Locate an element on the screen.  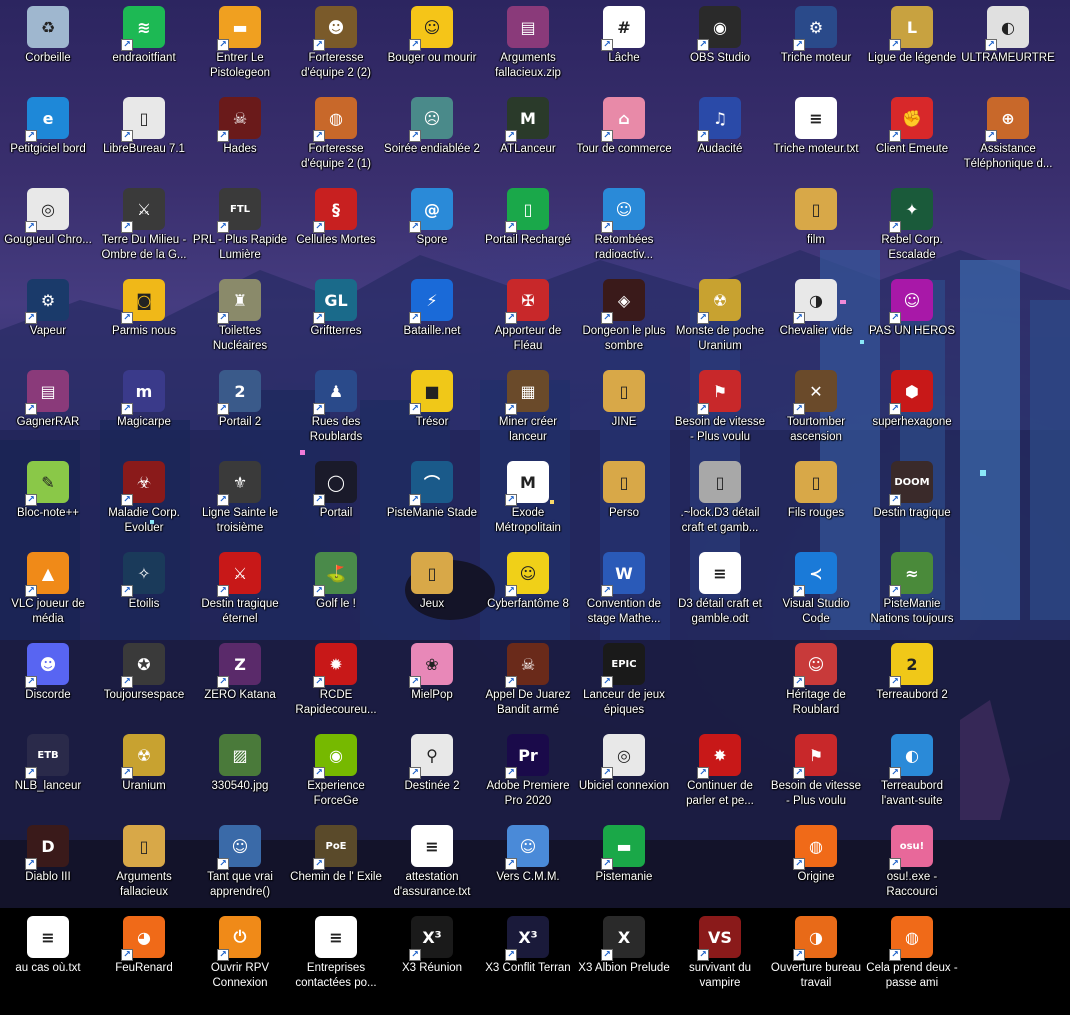
desktop-shortcut: # ↗ Lâche is located at coordinates (624, 45).